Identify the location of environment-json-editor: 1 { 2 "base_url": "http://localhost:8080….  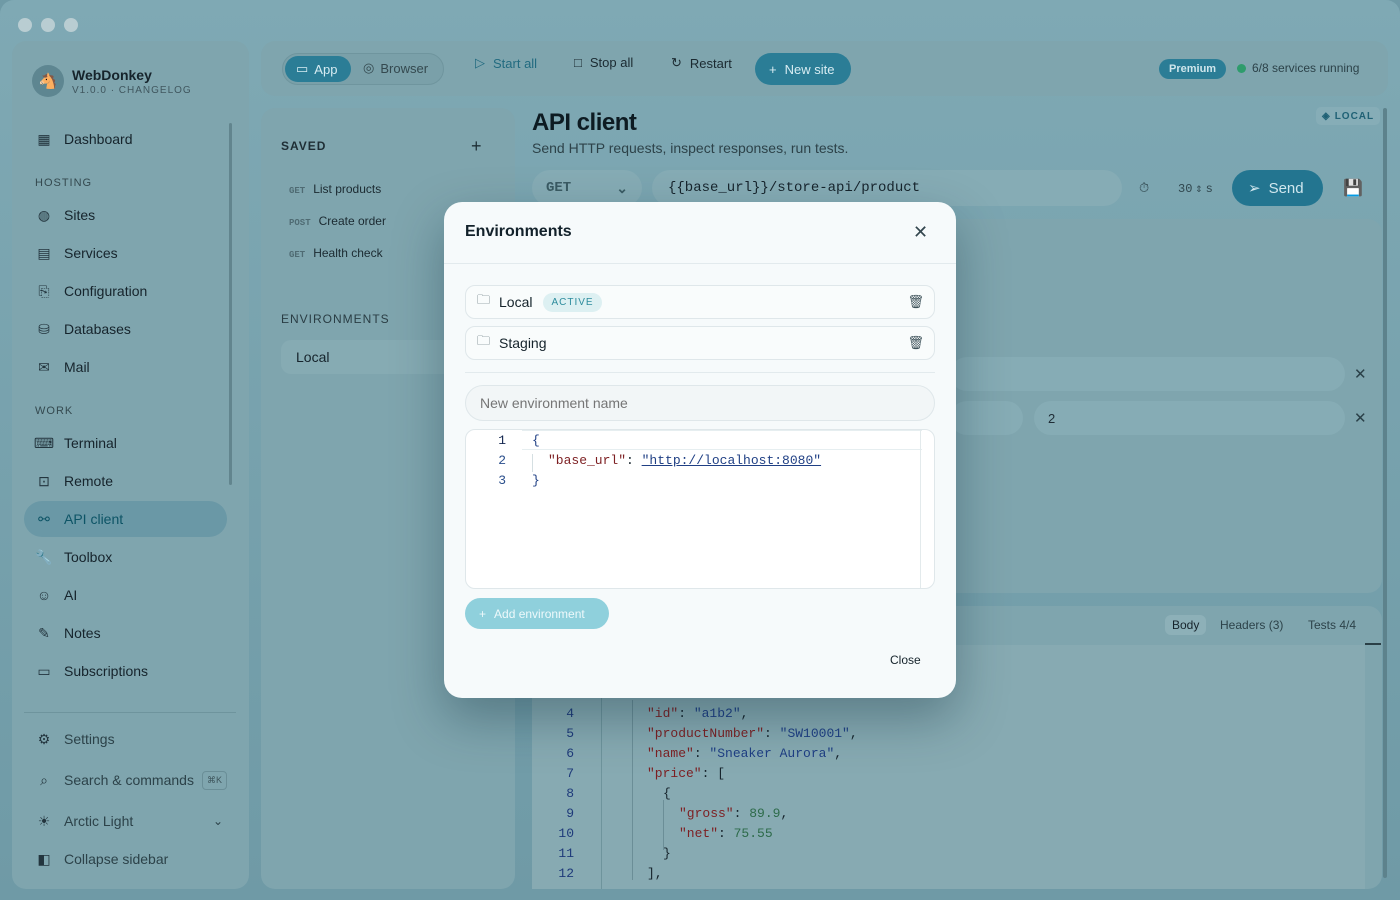
(700, 509).